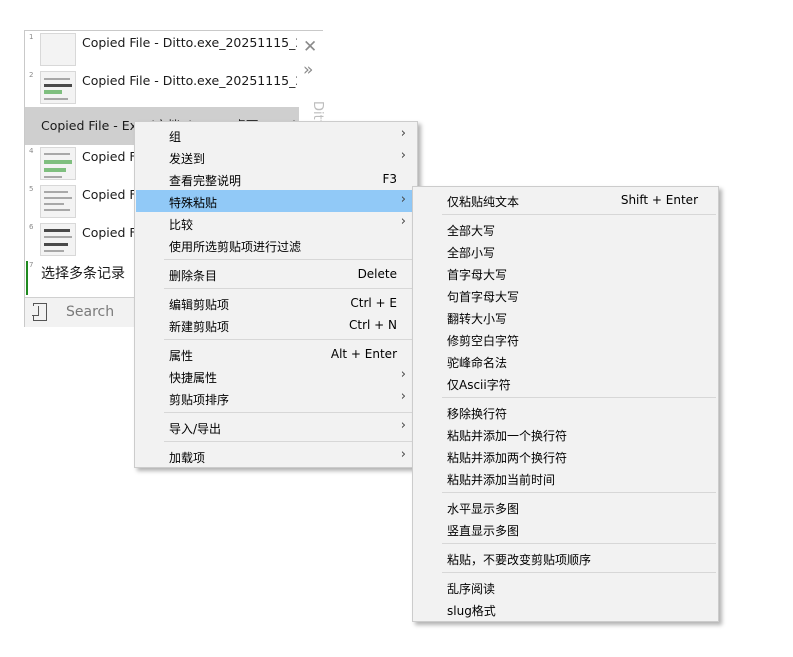 The image size is (793, 657). Describe the element at coordinates (276, 223) in the screenshot. I see `menu-item-compare: 比较 ›` at that location.